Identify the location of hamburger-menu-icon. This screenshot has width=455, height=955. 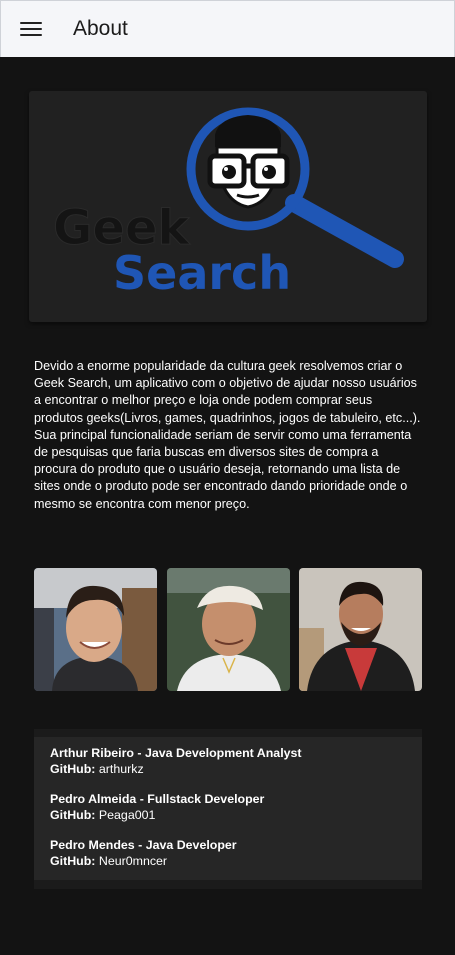
(31, 29).